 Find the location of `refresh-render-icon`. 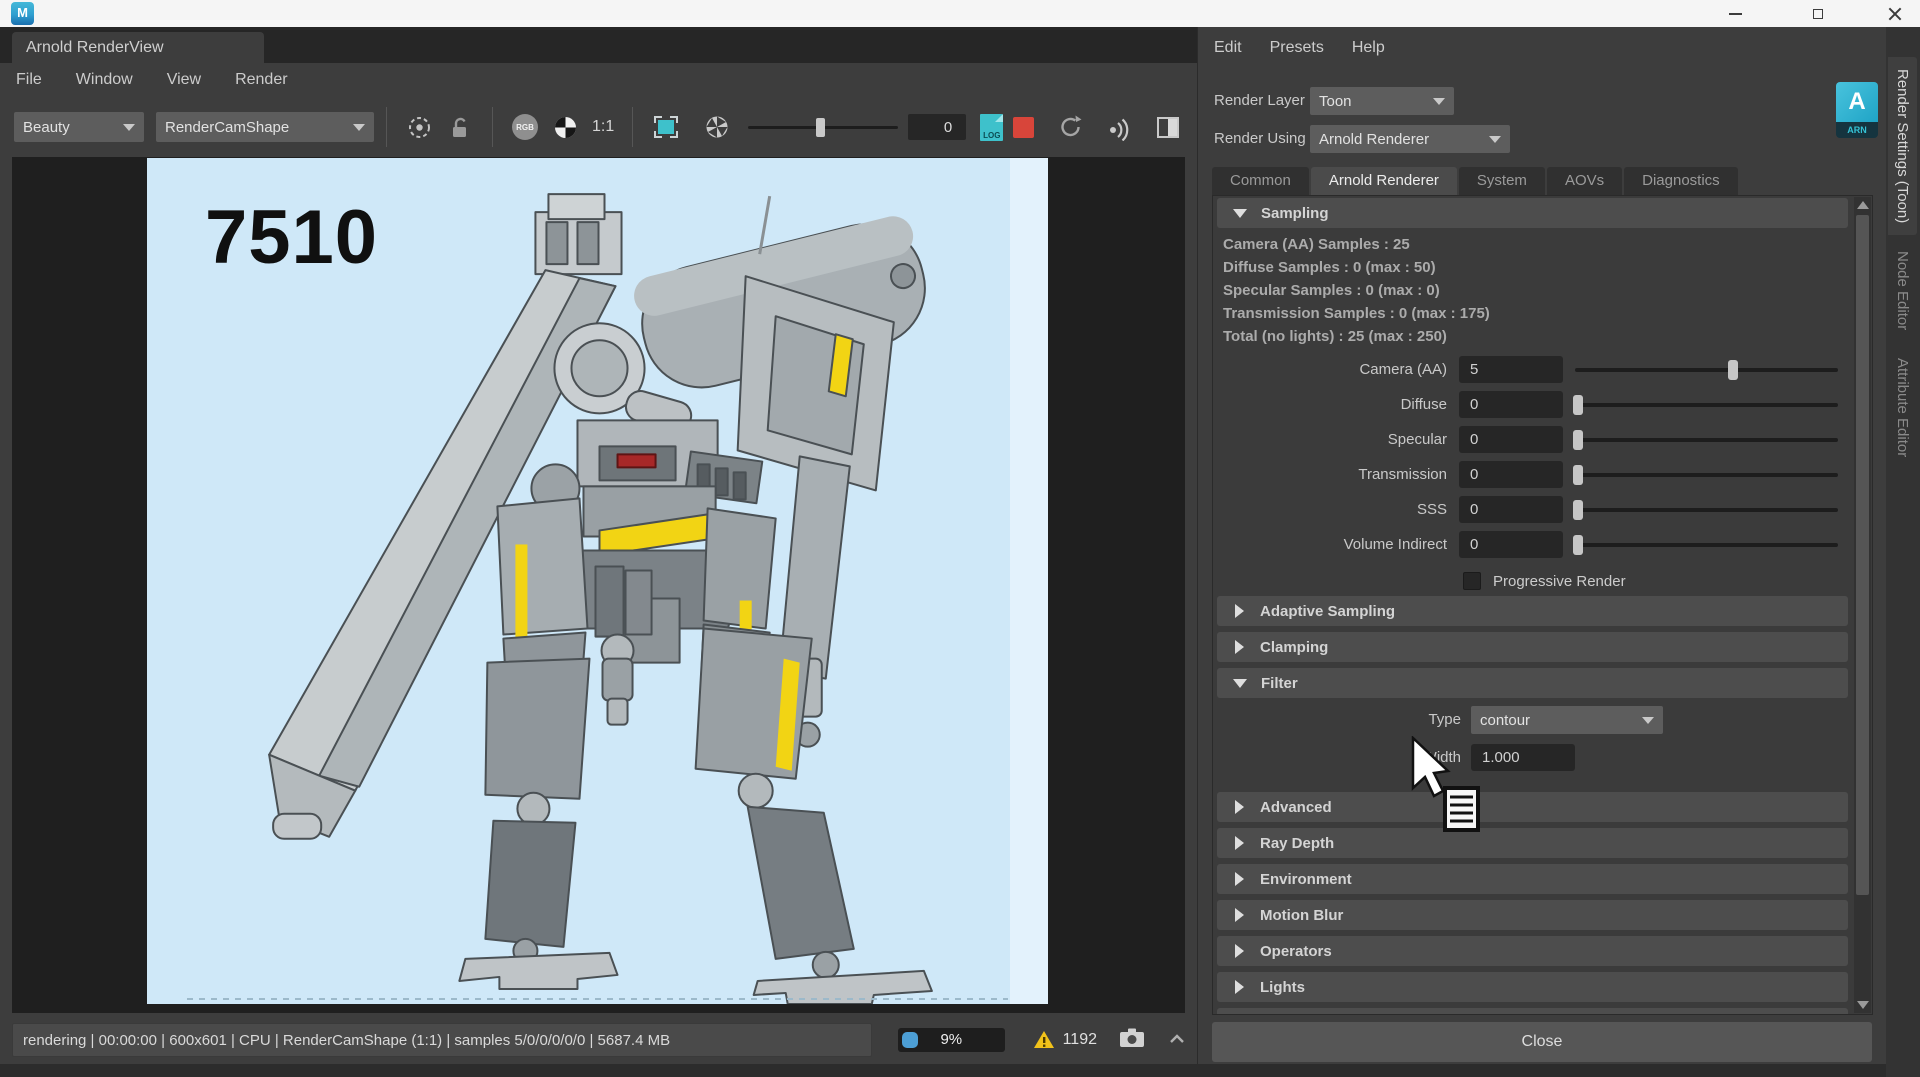

refresh-render-icon is located at coordinates (1071, 127).